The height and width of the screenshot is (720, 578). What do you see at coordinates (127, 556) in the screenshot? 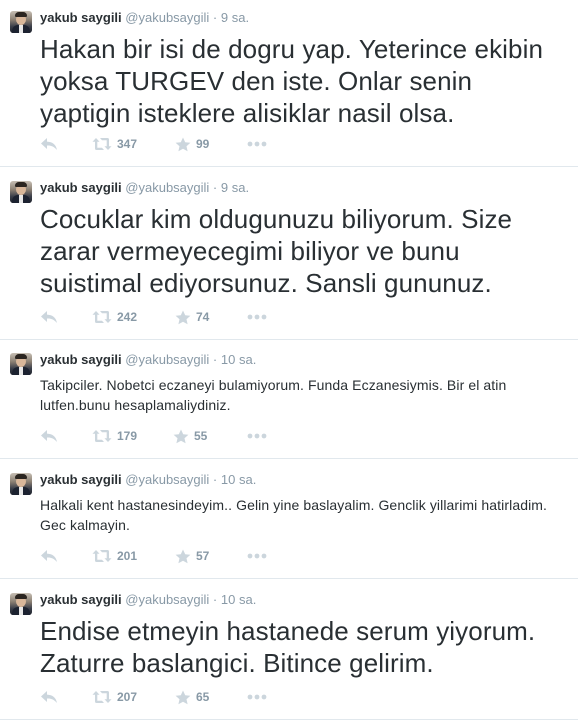
I see `retweet-count: 201` at bounding box center [127, 556].